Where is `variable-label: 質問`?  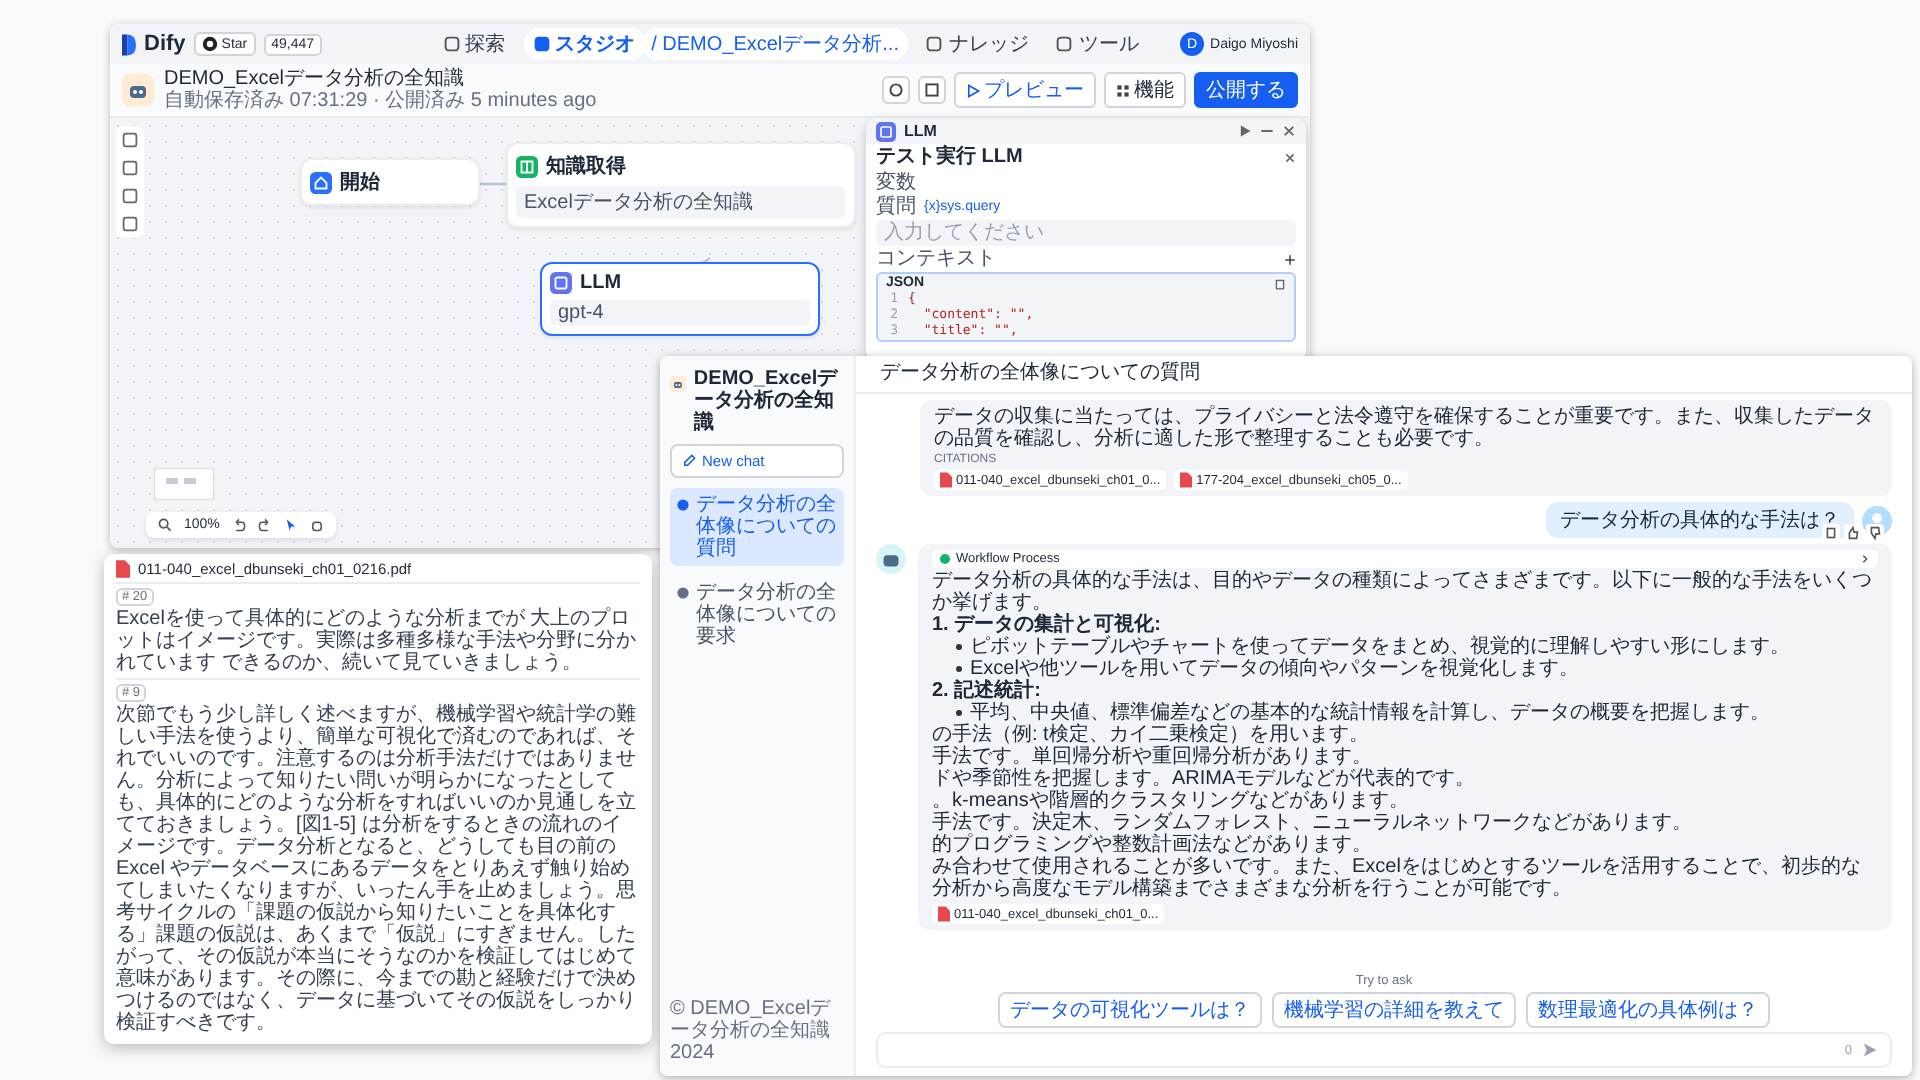
variable-label: 質問 is located at coordinates (896, 207).